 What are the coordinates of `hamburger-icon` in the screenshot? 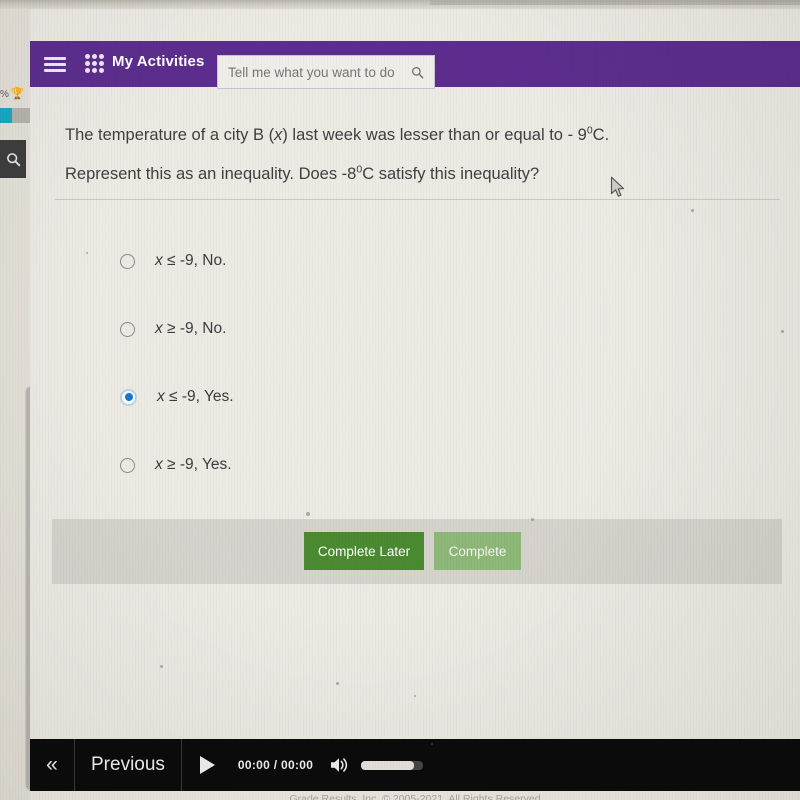 It's located at (55, 64).